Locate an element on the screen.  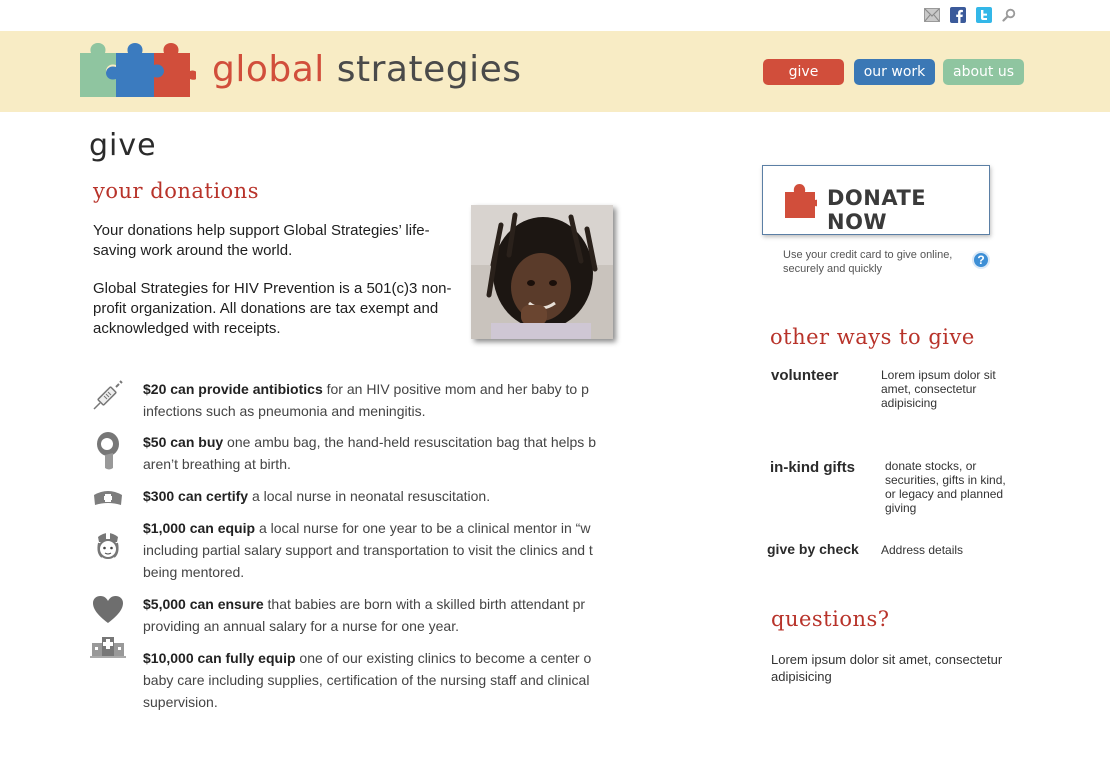
tier-amount: $300 can certify is located at coordinates (196, 496).